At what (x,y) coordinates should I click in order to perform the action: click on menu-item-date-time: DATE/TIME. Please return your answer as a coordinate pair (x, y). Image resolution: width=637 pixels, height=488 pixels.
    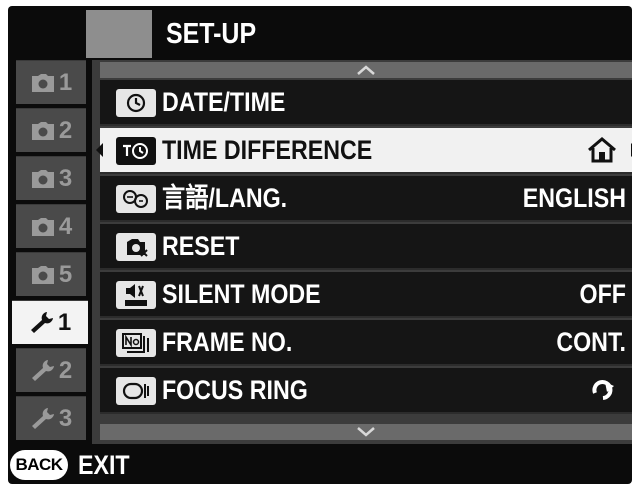
    Looking at the image, I should click on (366, 103).